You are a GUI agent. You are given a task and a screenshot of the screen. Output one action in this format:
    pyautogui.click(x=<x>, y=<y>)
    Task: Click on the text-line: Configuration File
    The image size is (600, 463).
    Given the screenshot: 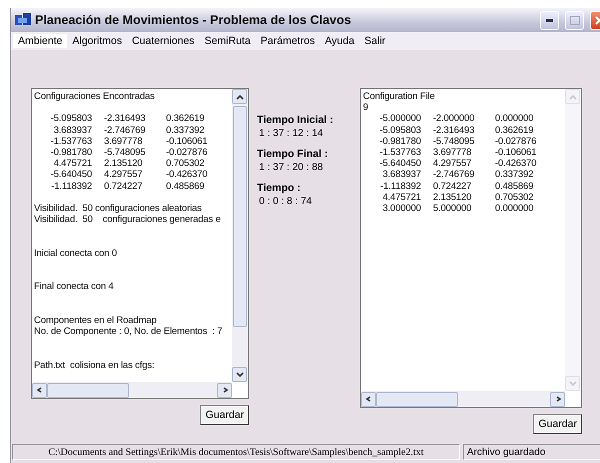 What is the action you would take?
    pyautogui.click(x=399, y=96)
    